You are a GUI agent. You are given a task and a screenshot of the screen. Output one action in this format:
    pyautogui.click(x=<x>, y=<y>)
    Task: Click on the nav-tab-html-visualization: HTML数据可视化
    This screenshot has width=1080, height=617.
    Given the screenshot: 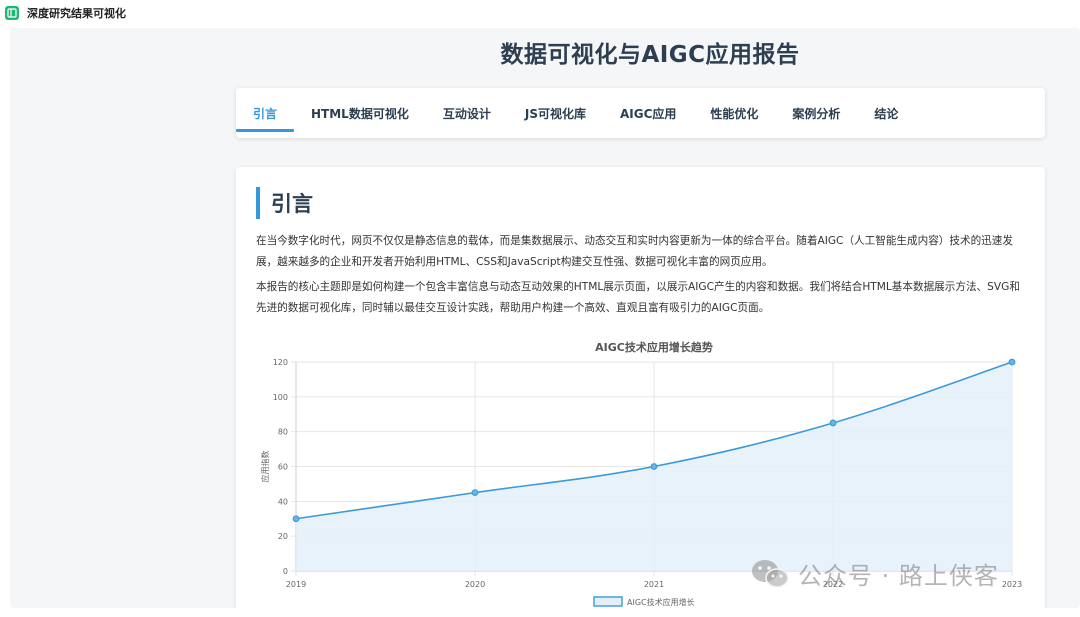 What is the action you would take?
    pyautogui.click(x=360, y=113)
    